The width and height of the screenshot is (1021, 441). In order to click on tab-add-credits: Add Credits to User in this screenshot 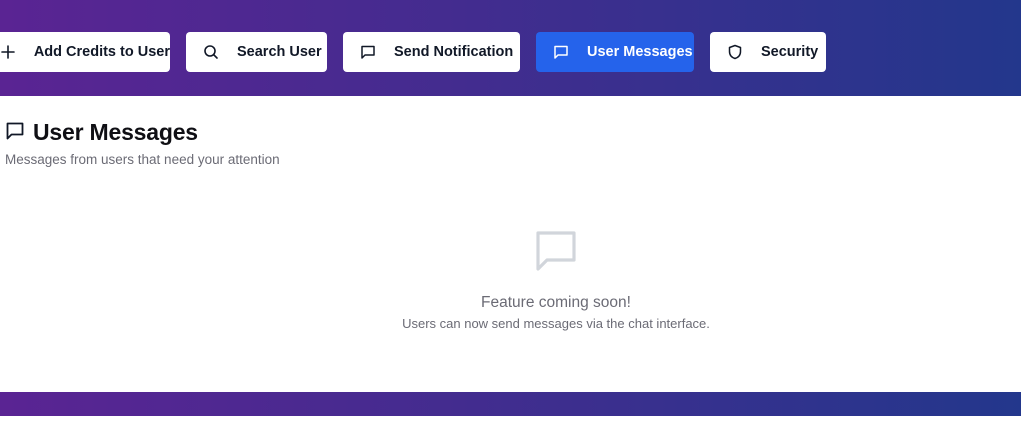, I will do `click(85, 52)`.